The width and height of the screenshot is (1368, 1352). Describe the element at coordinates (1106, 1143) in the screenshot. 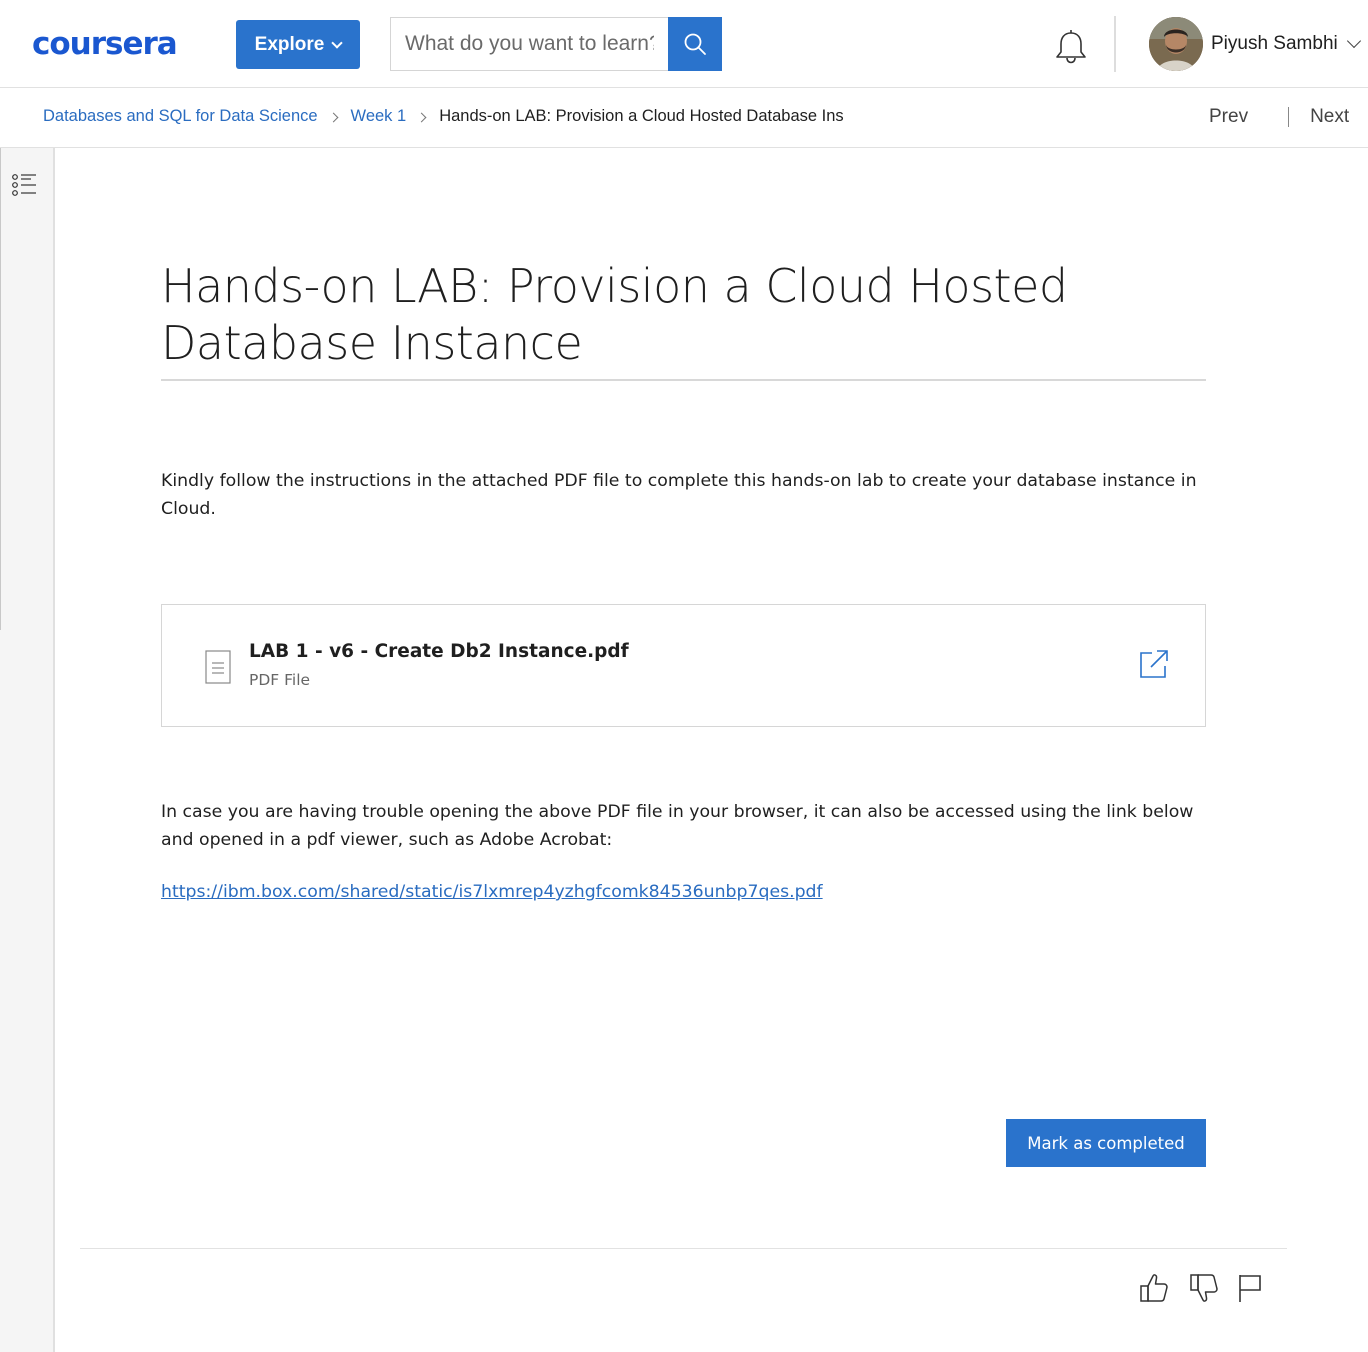

I see `mark-as-completed-button: Mark as completed` at that location.